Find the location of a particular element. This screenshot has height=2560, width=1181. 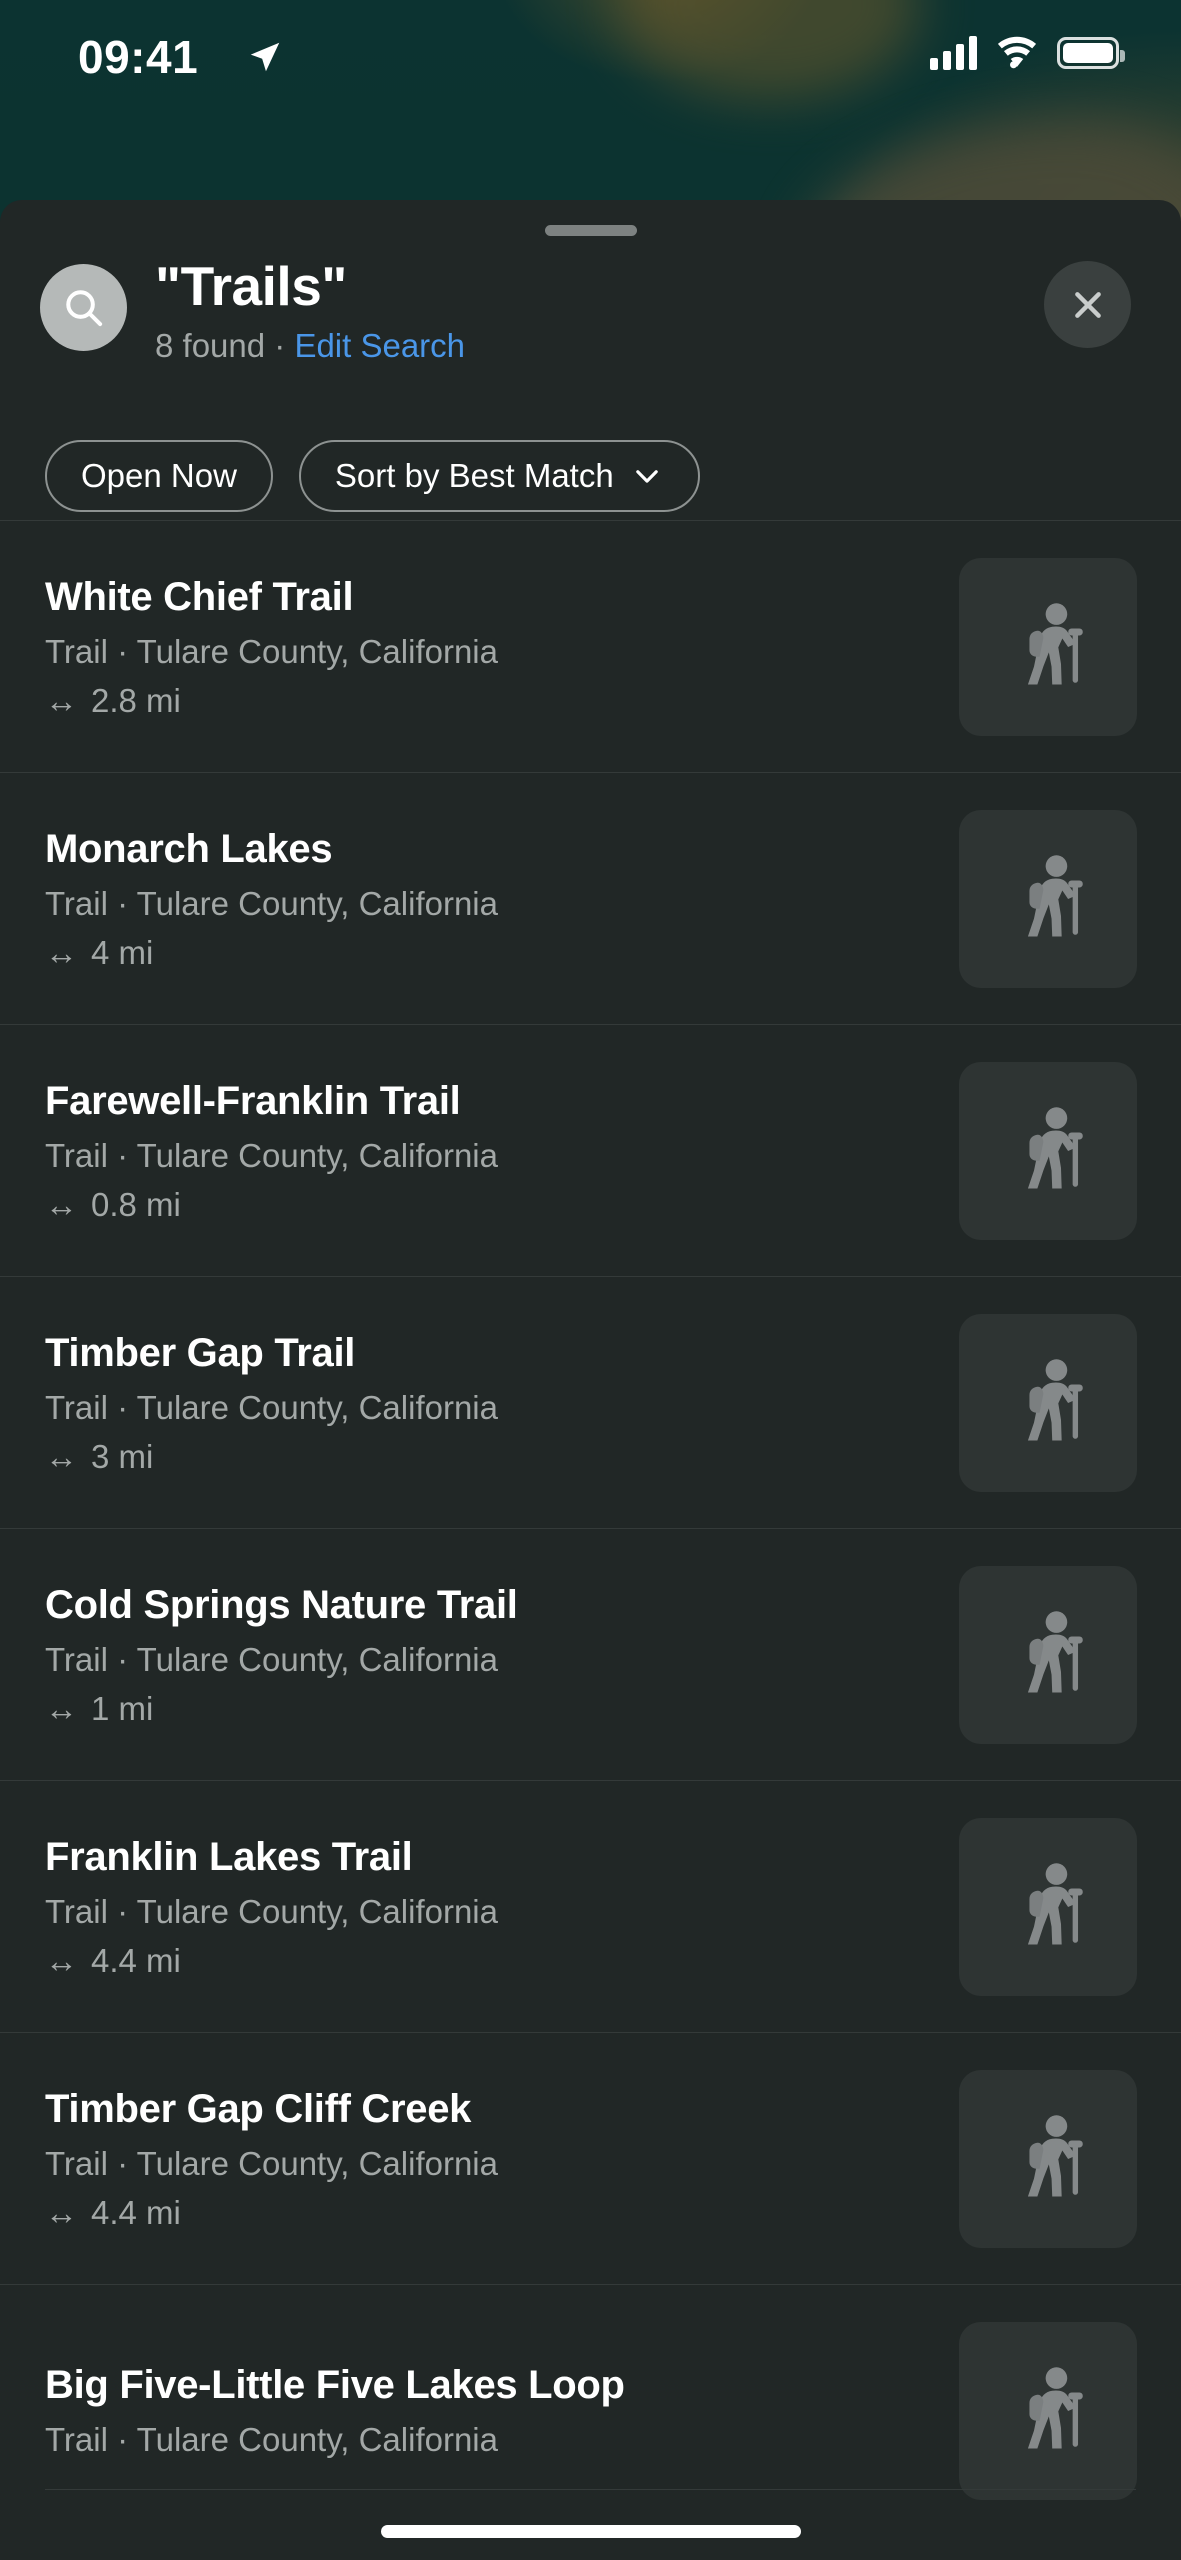

result-title: Franklin Lakes Trail is located at coordinates (229, 1857).